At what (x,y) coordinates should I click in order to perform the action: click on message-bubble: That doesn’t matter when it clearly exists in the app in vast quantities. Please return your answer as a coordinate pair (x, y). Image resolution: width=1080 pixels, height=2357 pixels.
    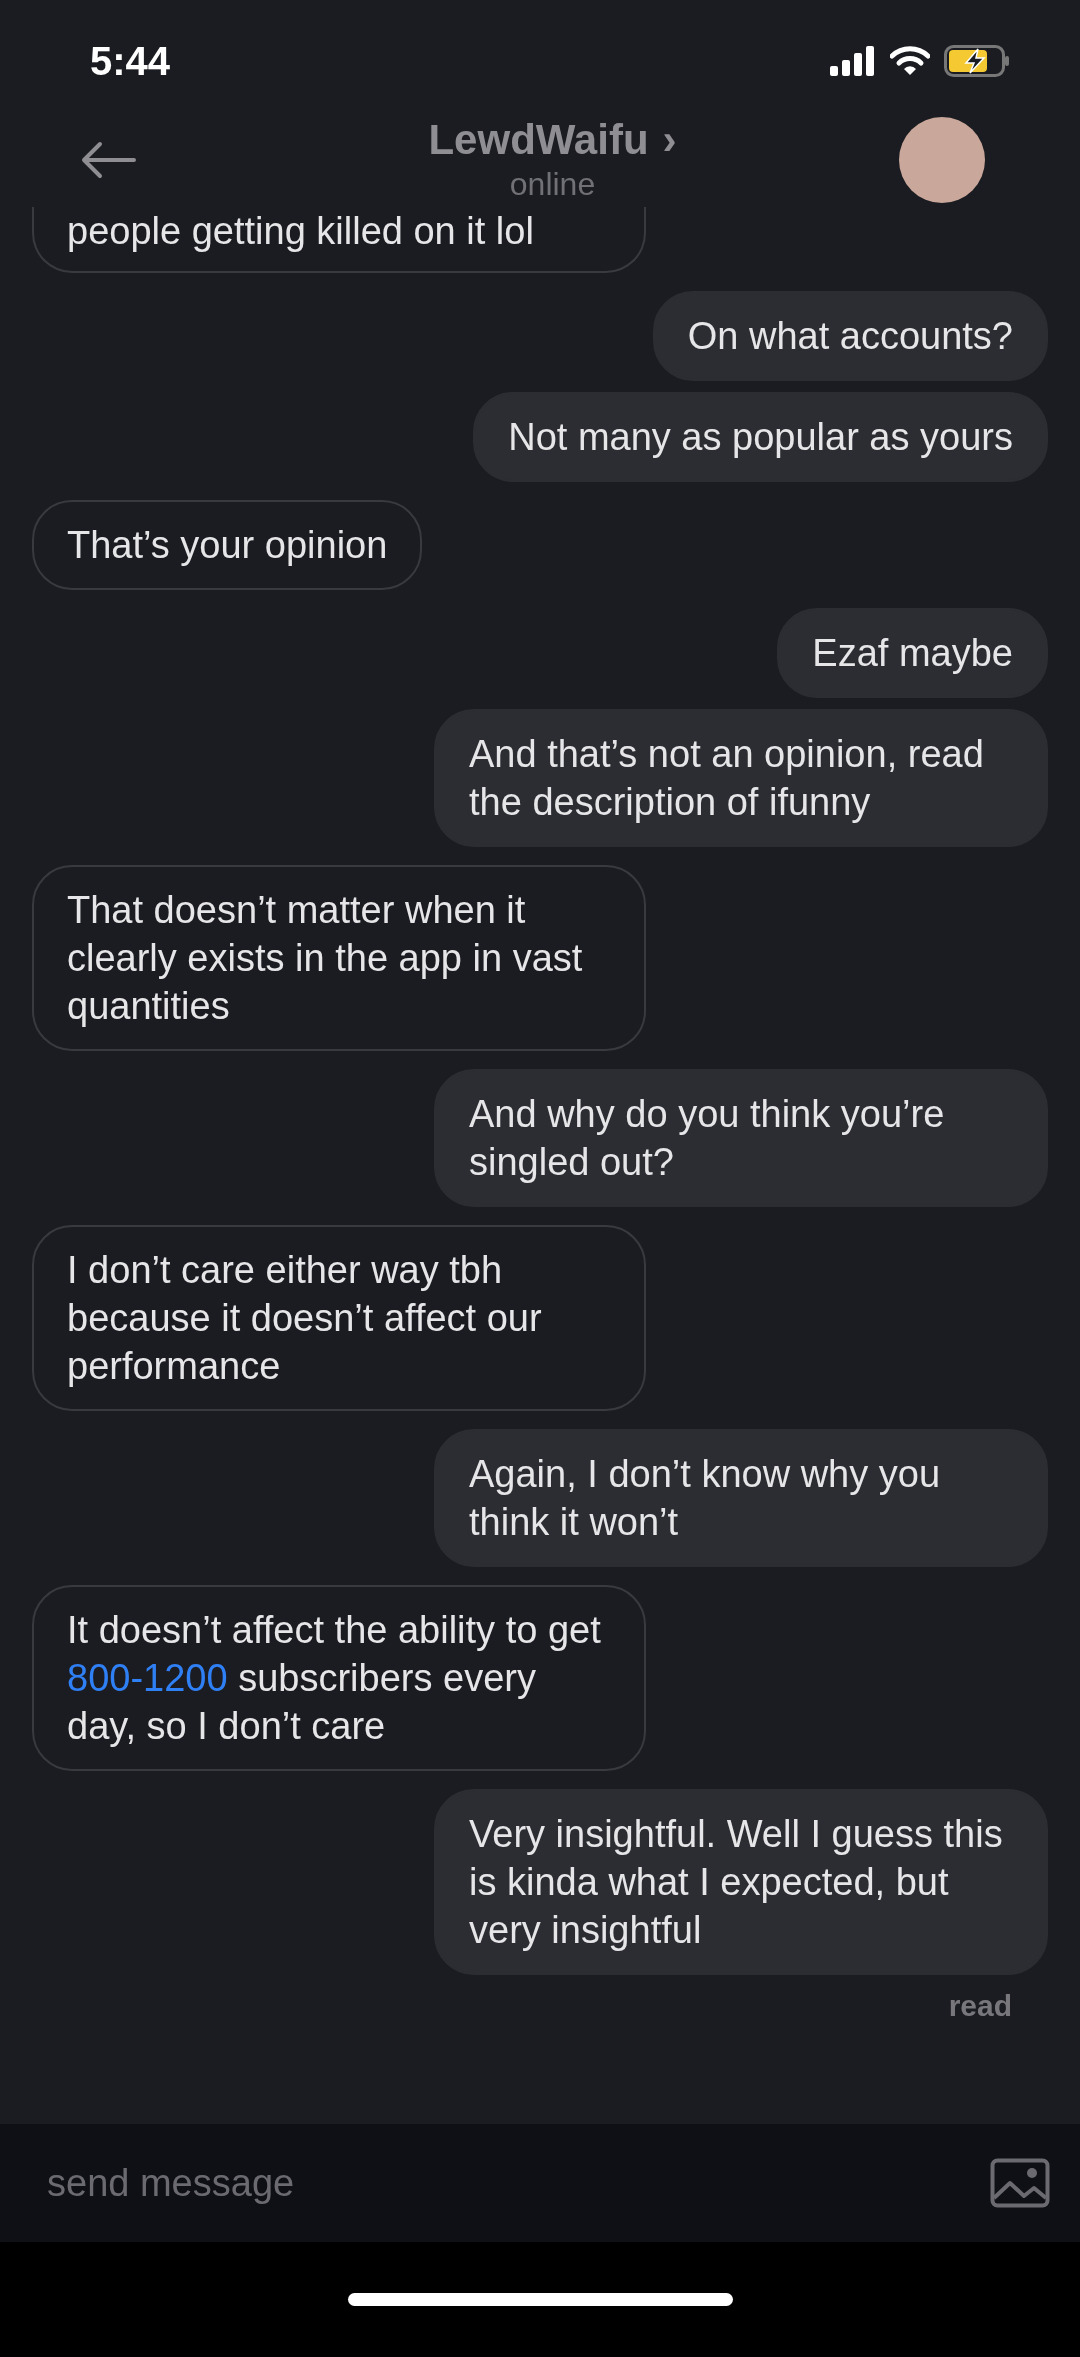
    Looking at the image, I should click on (339, 958).